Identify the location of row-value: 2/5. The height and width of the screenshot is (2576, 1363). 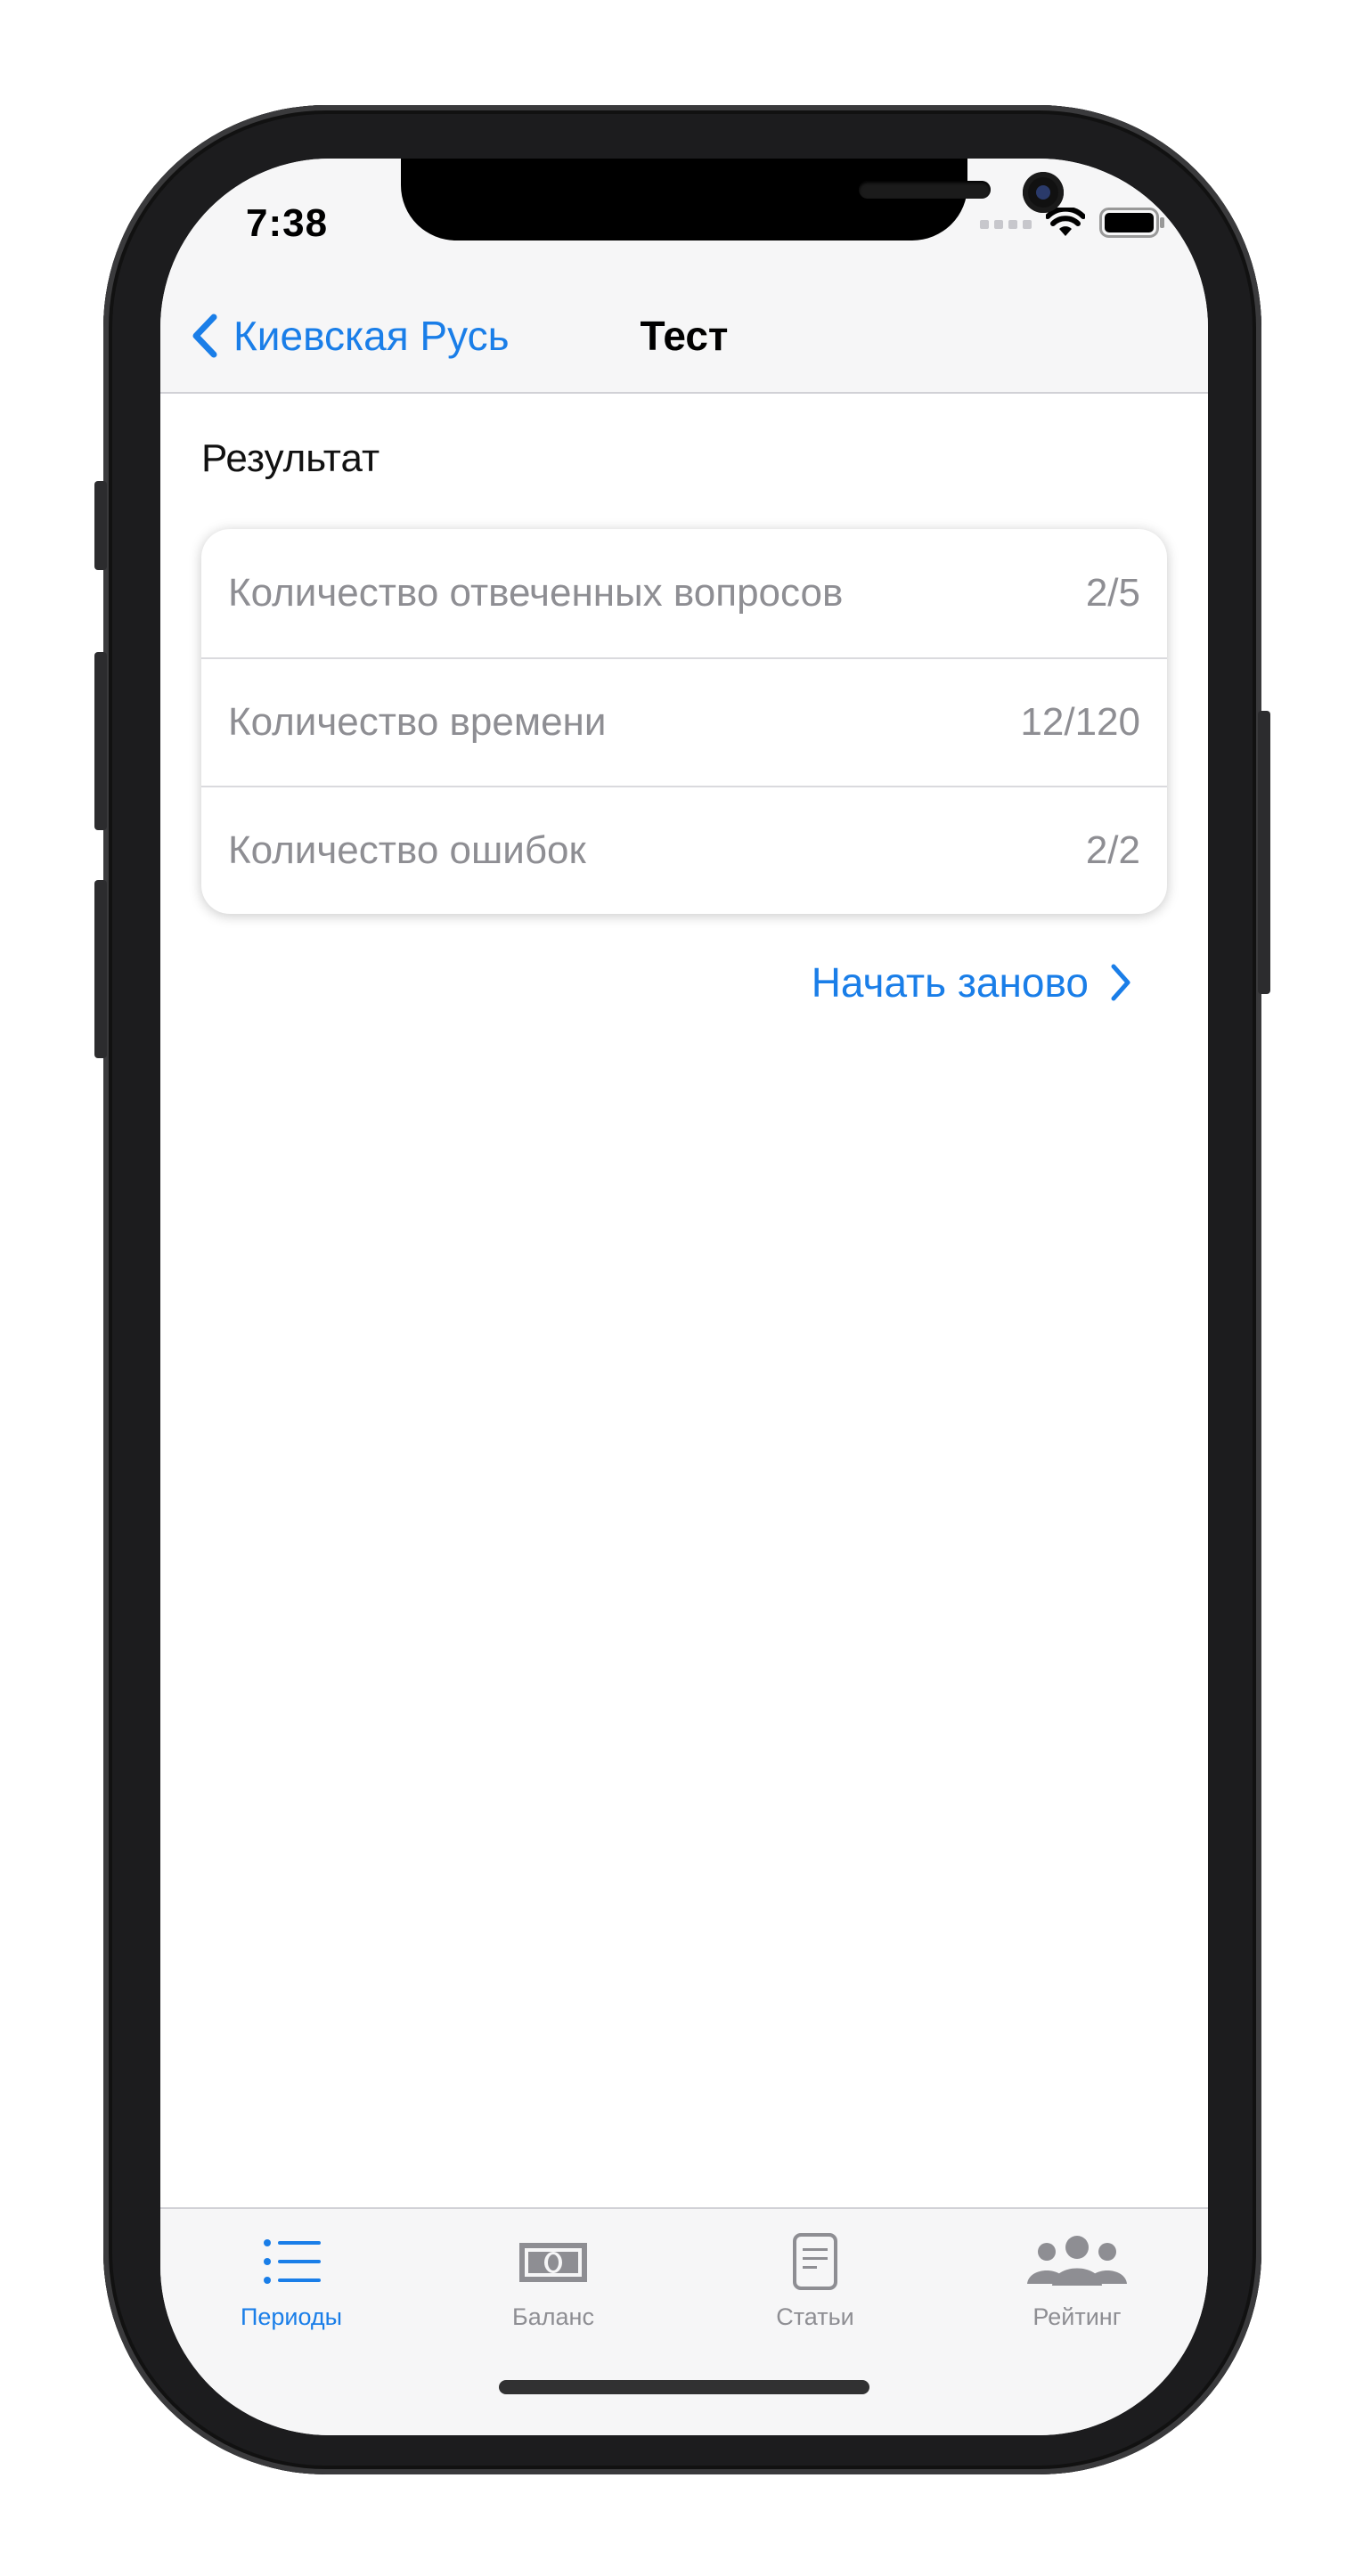
(1112, 593).